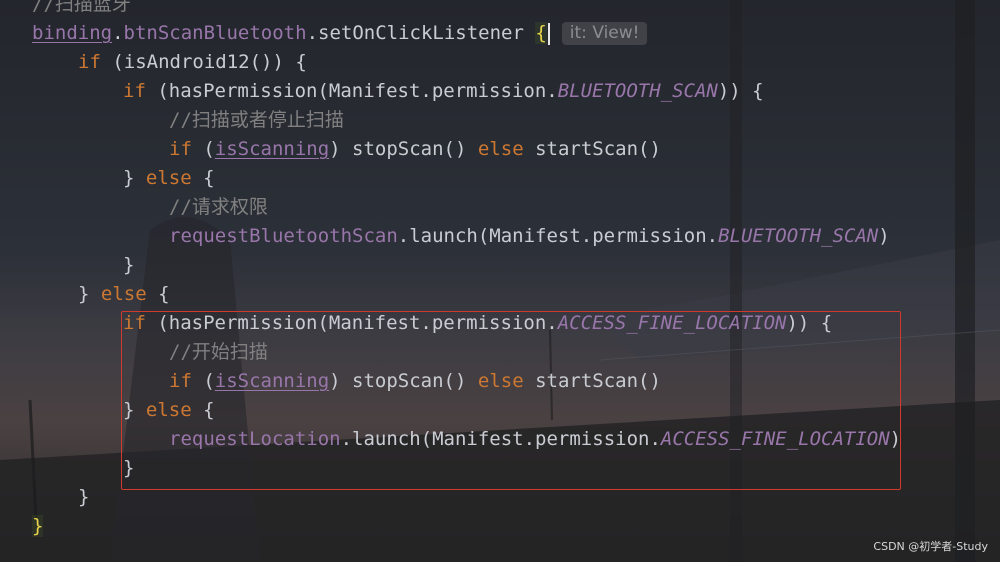 This screenshot has height=562, width=1000. What do you see at coordinates (272, 149) in the screenshot?
I see `code-variable: isScanning` at bounding box center [272, 149].